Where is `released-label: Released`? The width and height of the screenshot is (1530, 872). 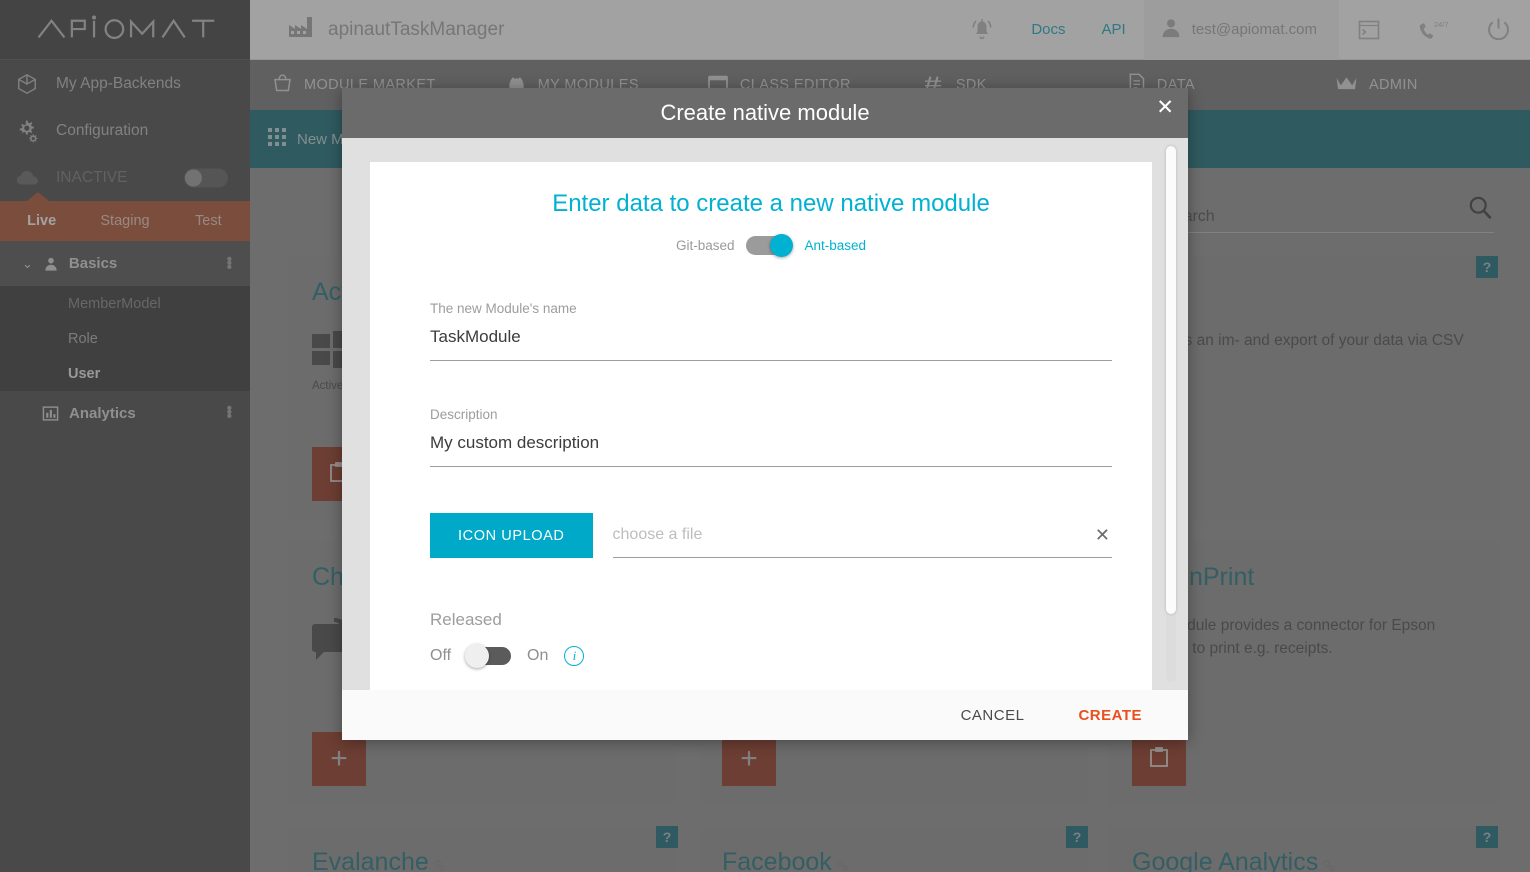
released-label: Released is located at coordinates (466, 619).